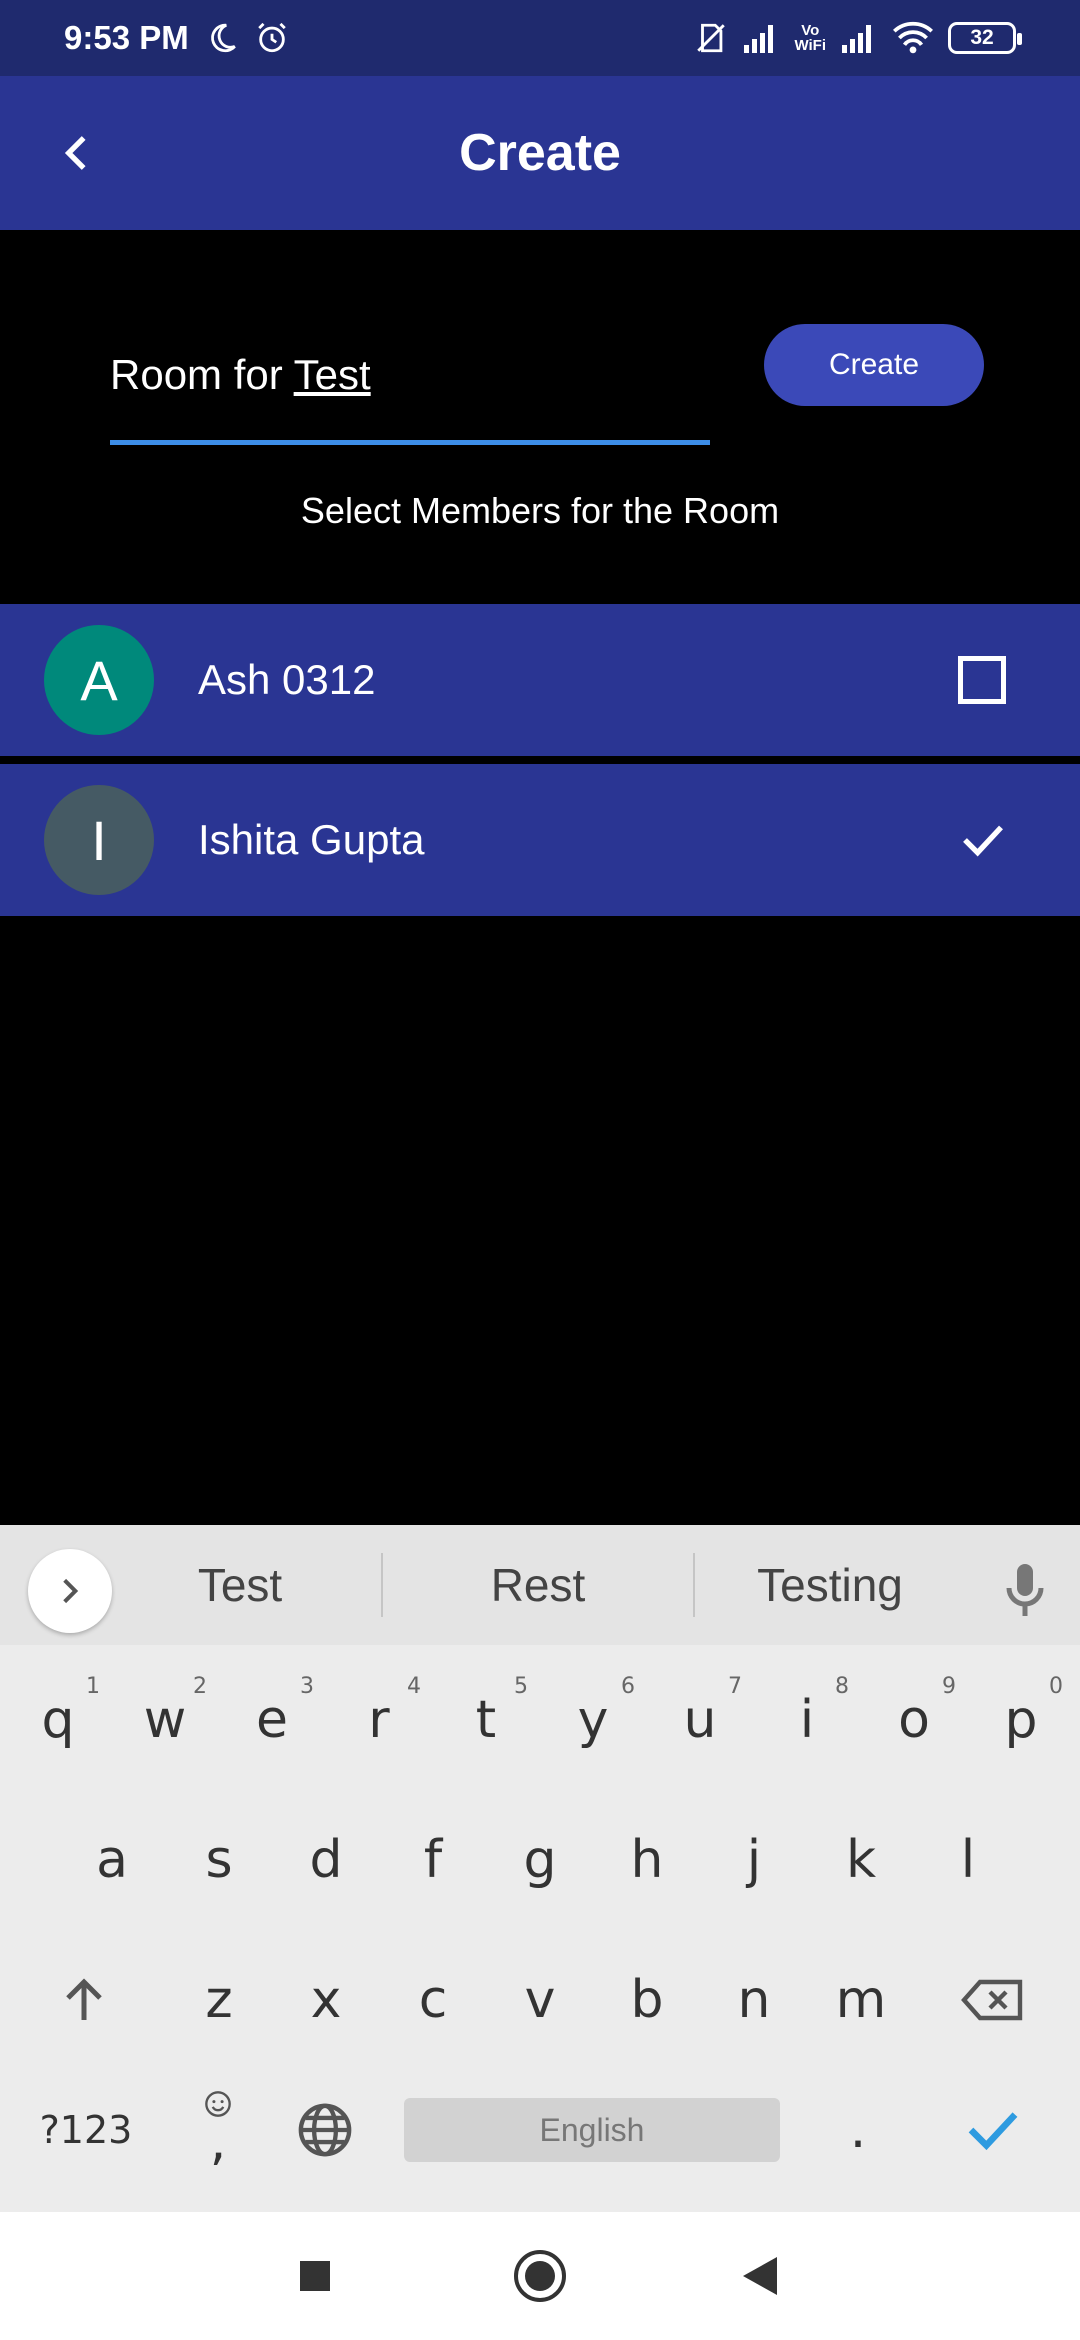 This screenshot has height=2340, width=1080. What do you see at coordinates (858, 2130) in the screenshot?
I see `period-key: .` at bounding box center [858, 2130].